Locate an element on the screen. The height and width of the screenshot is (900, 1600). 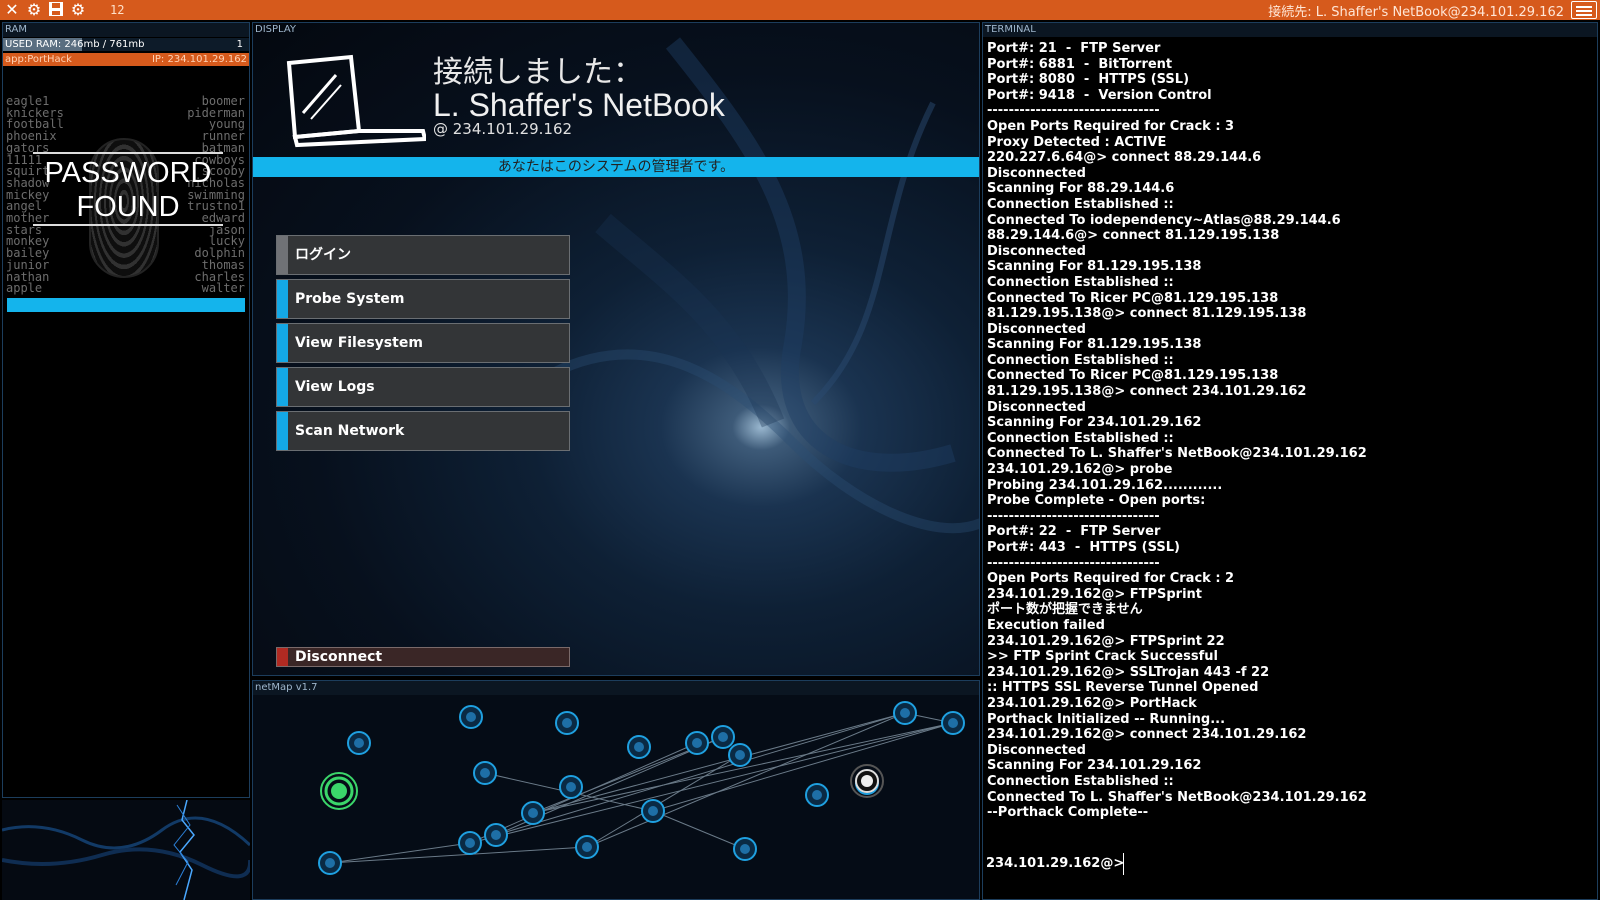
admin-notice: あなたはこのシステムの管理者です。 is located at coordinates (616, 167).